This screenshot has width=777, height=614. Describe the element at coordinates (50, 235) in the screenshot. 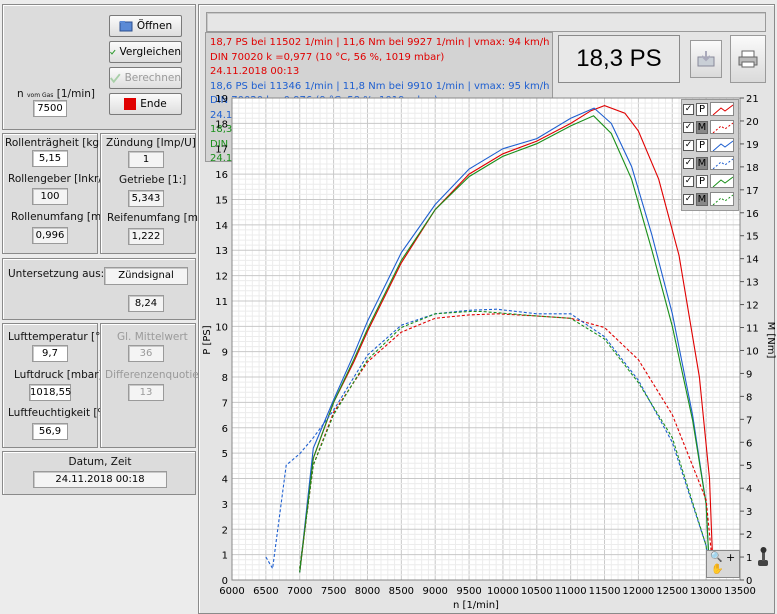

I see `roll-circ-value: 0,996` at that location.